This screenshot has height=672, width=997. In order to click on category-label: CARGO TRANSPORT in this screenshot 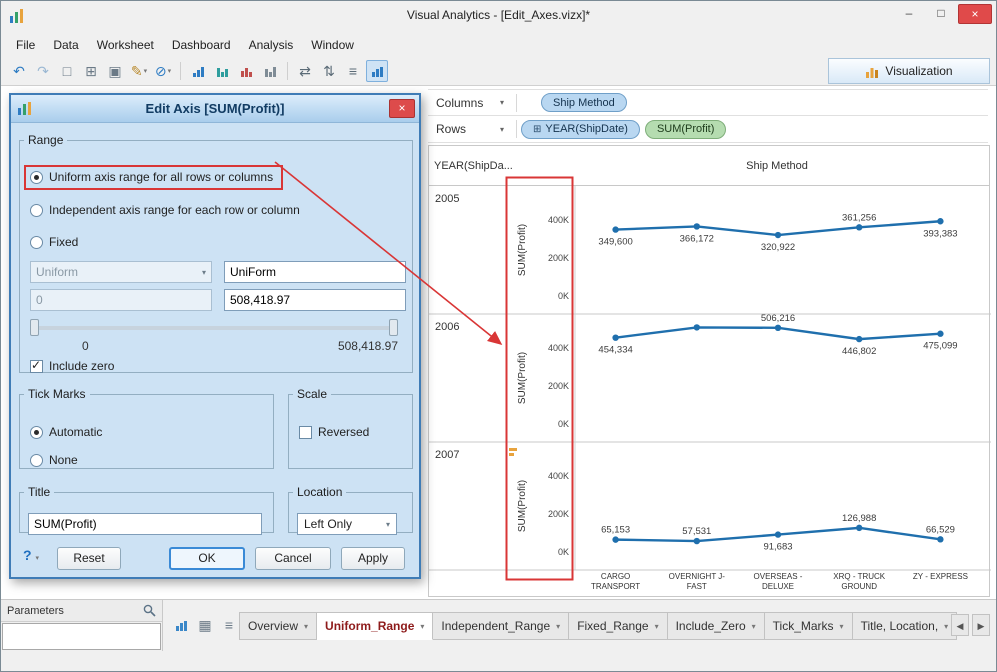, I will do `click(615, 582)`.